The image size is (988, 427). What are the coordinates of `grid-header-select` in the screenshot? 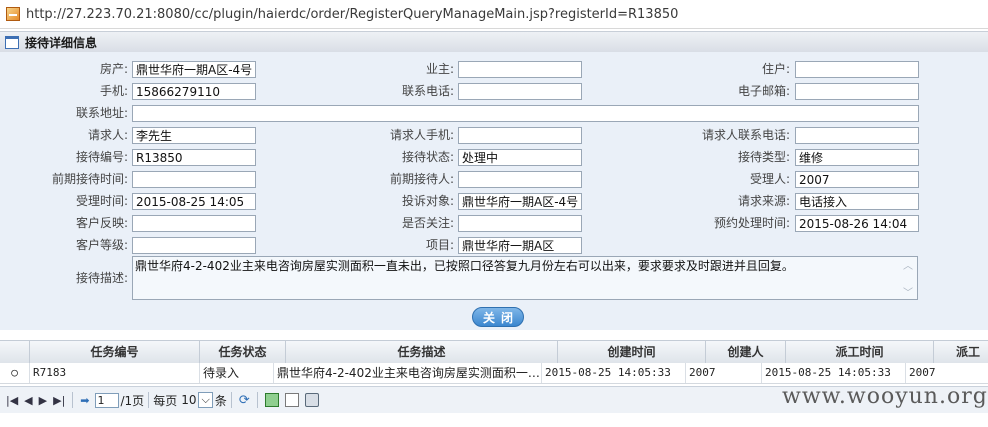 It's located at (15, 352).